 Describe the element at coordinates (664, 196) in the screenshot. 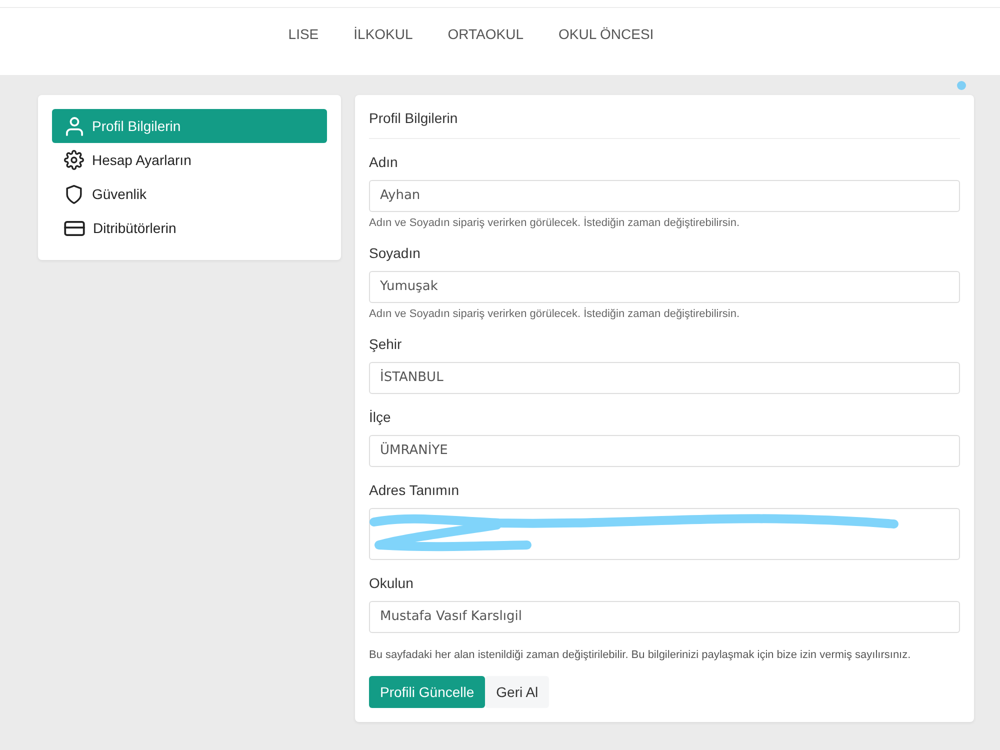

I see `text-field: Ayhan` at that location.